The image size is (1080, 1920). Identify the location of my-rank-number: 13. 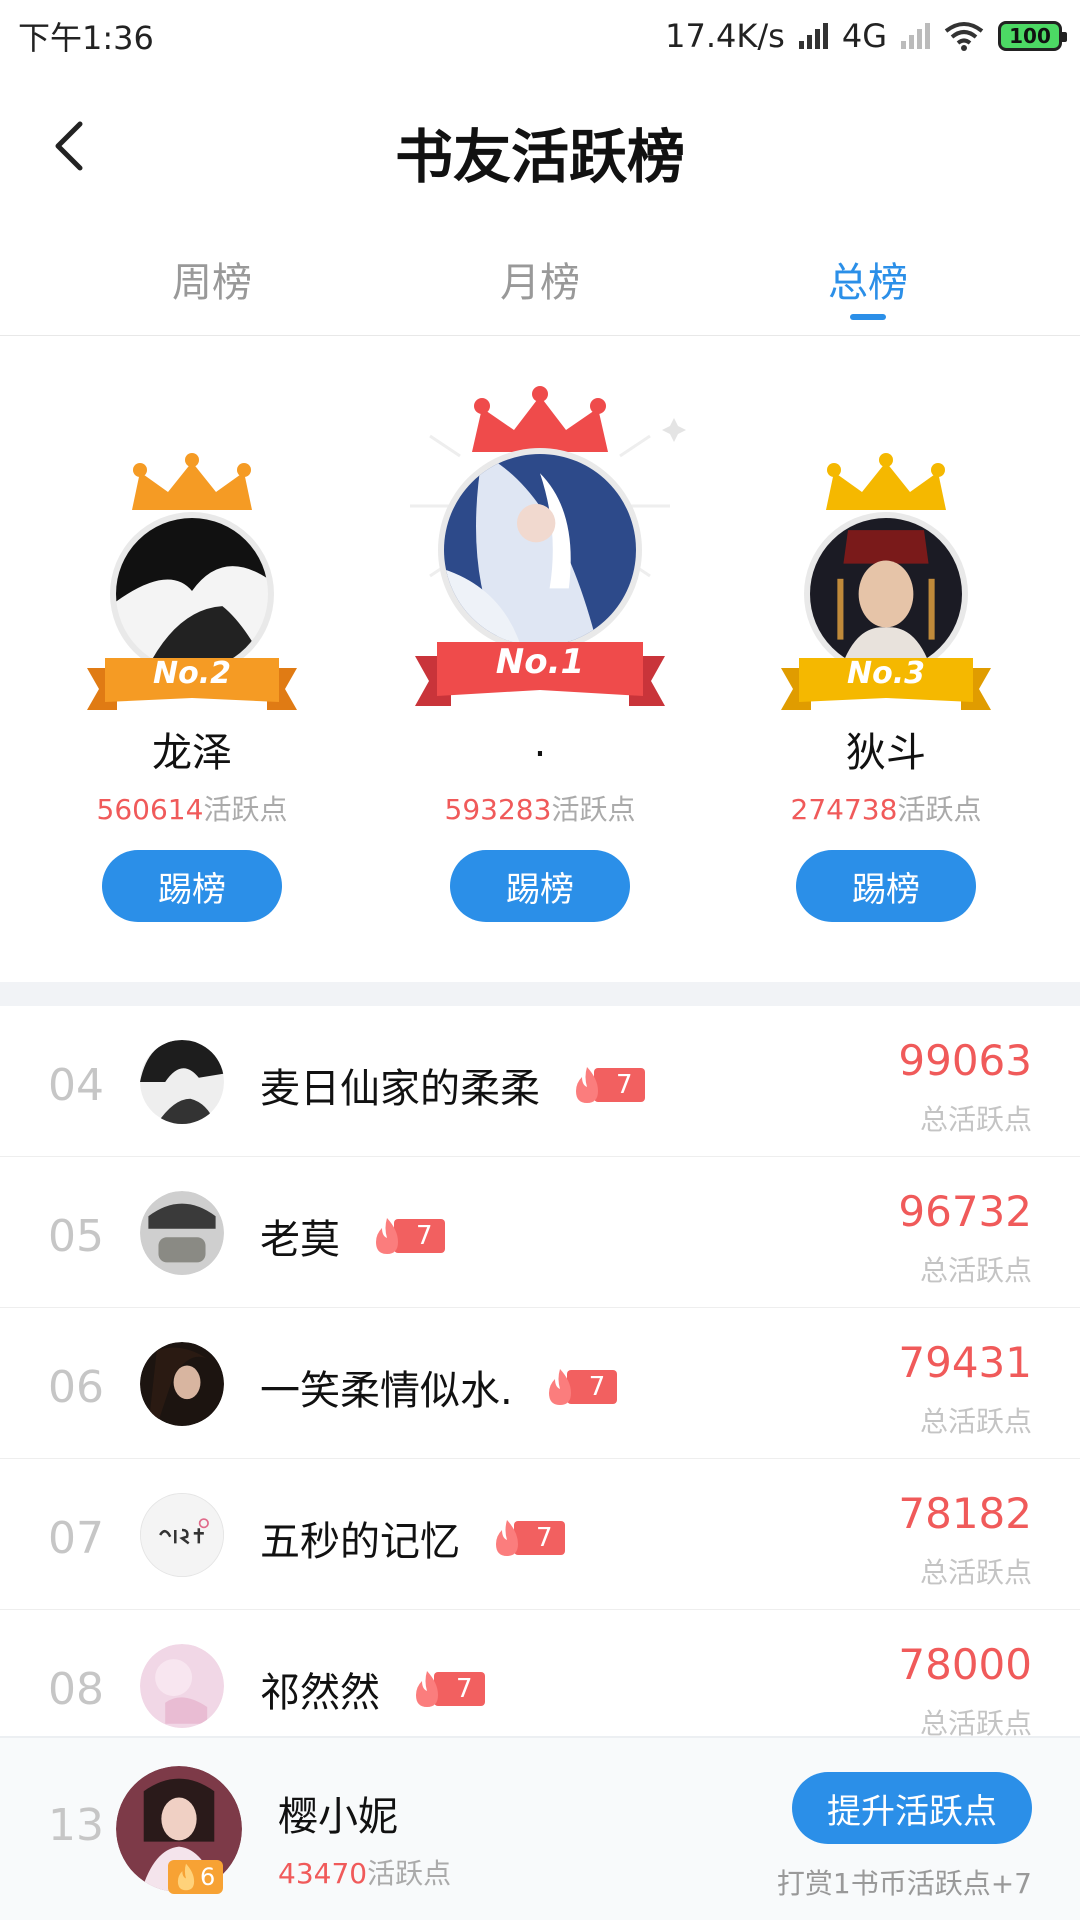
(76, 1825).